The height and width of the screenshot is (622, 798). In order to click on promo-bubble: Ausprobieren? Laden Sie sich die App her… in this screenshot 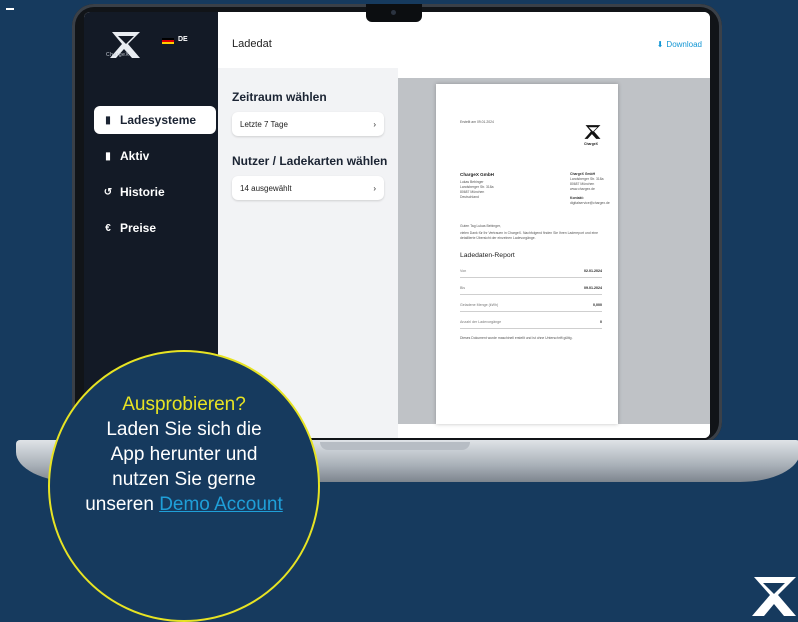, I will do `click(184, 486)`.